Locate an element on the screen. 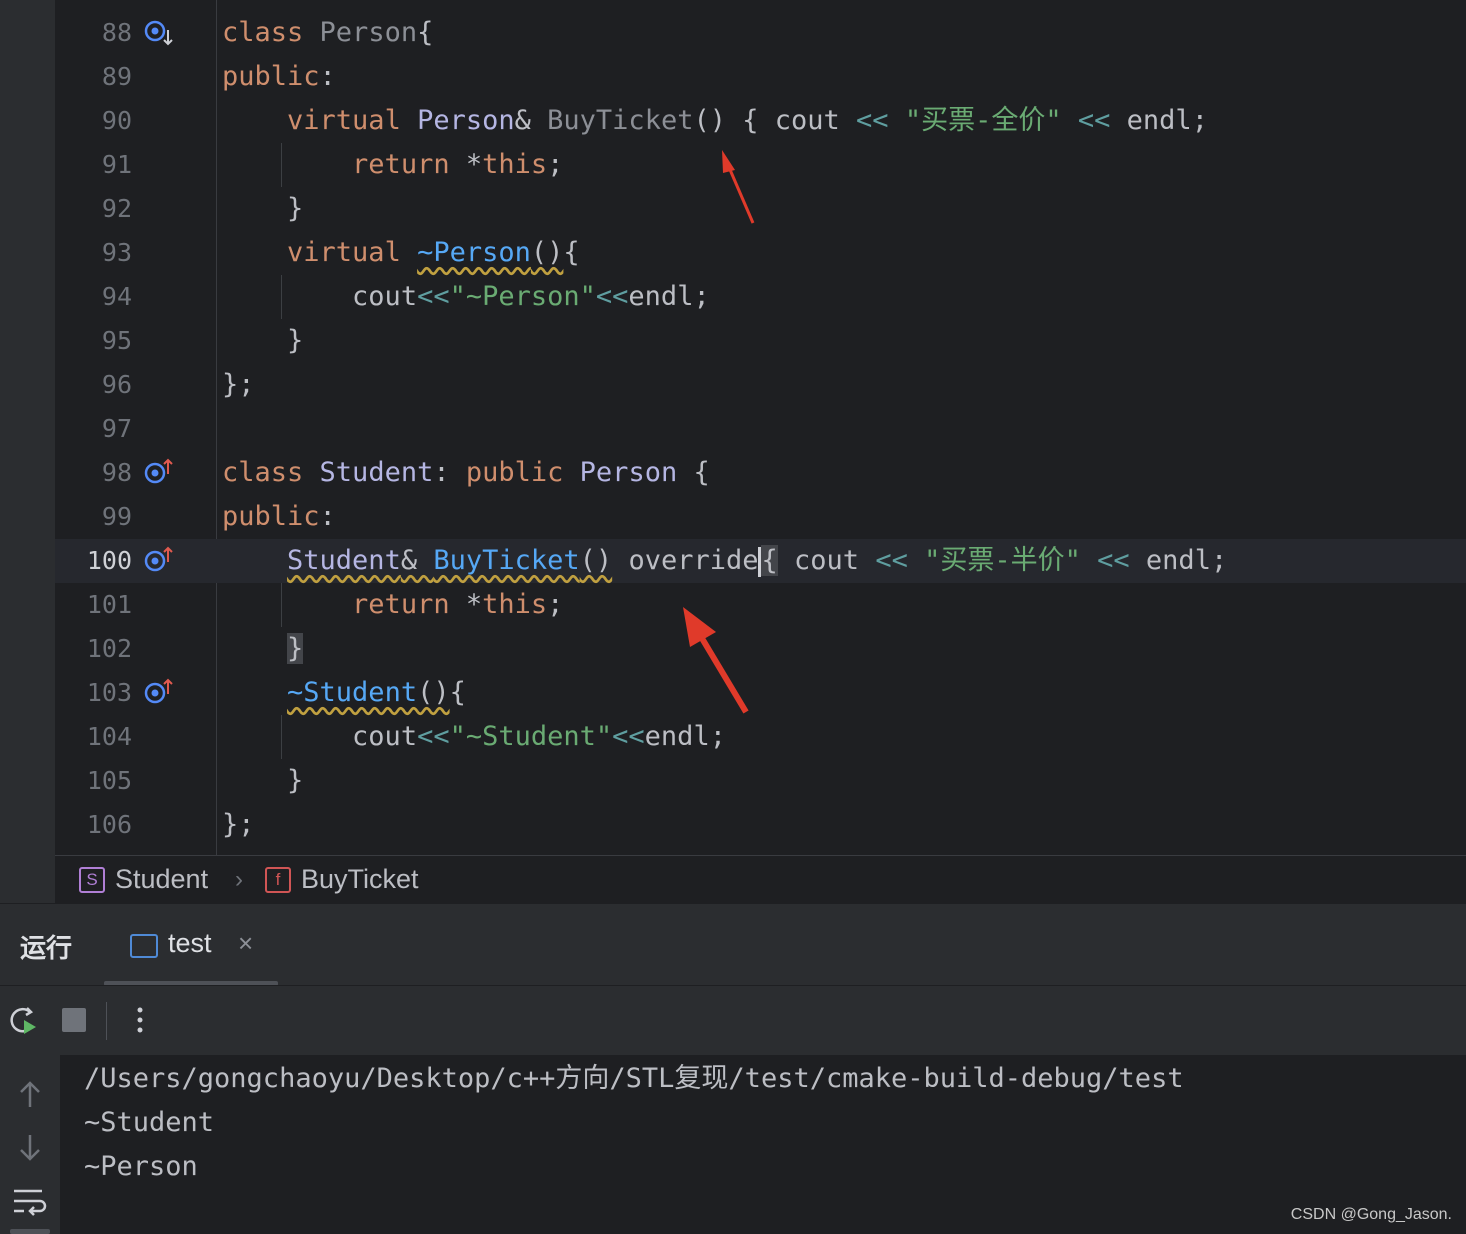 The height and width of the screenshot is (1234, 1466). line-number: 104 is located at coordinates (109, 736).